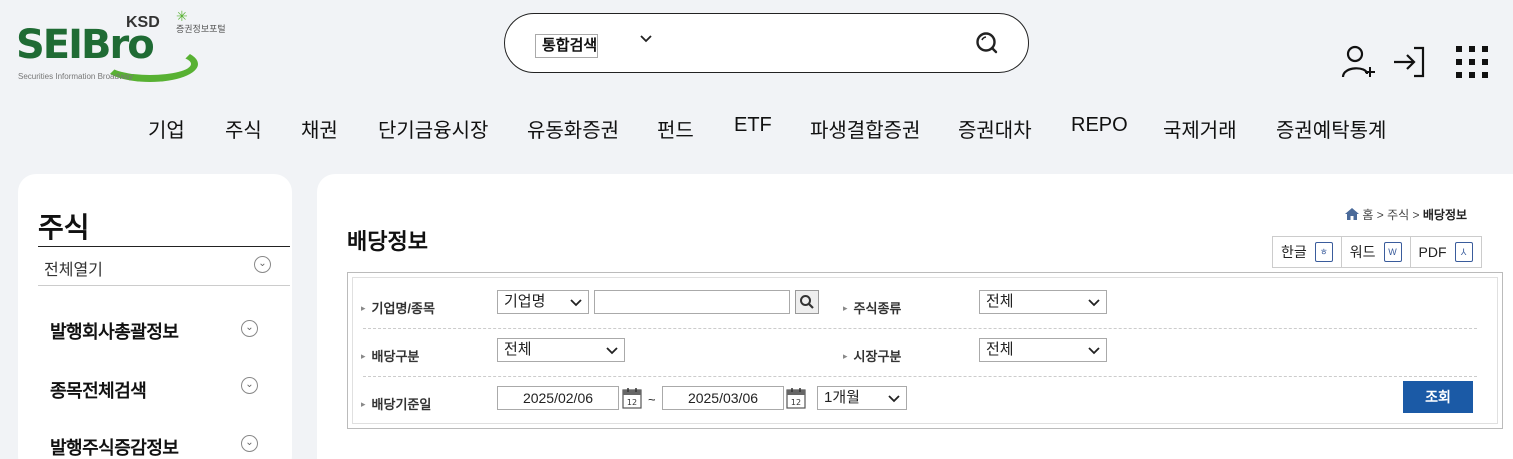  I want to click on logo-subtitle: Securities Information Broadway, so click(76, 76).